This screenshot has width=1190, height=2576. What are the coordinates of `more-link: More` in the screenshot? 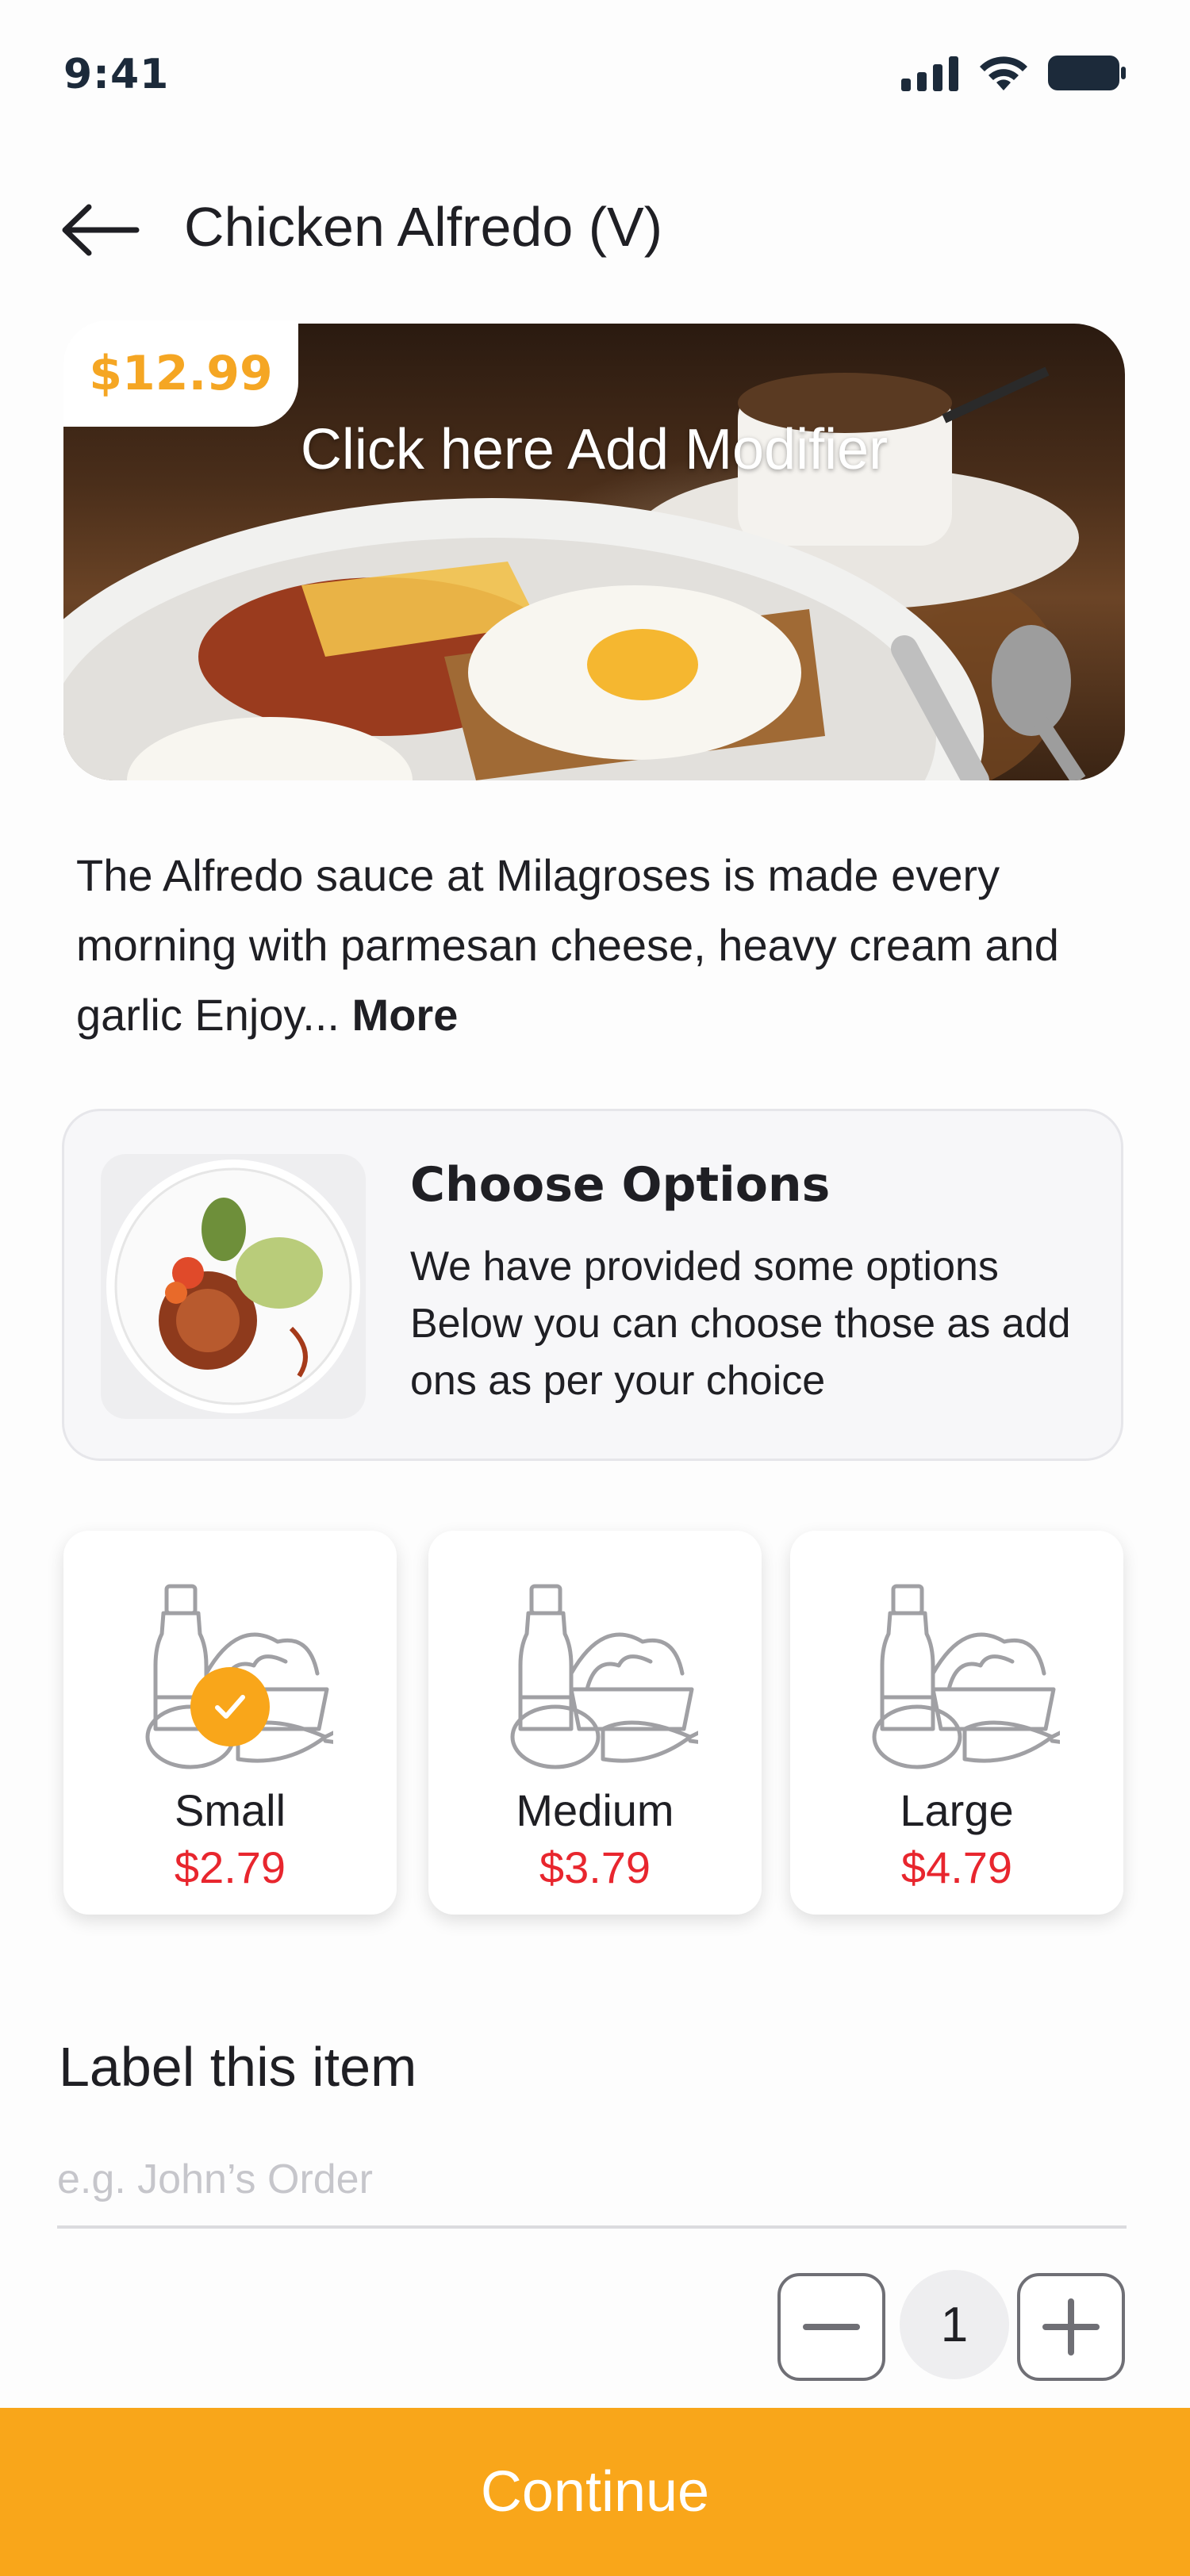 It's located at (405, 1015).